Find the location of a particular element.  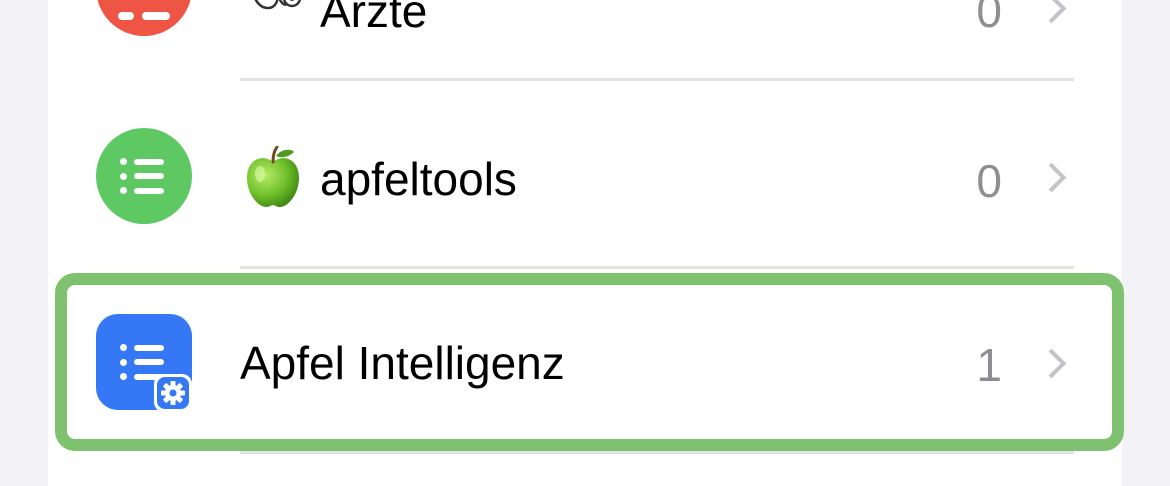

list-title: Ärzte is located at coordinates (374, 18).